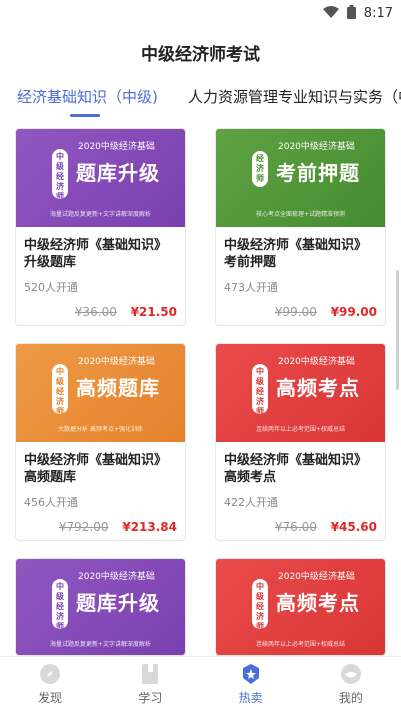 The width and height of the screenshot is (401, 710). Describe the element at coordinates (353, 527) in the screenshot. I see `sale-price: ¥45.60` at that location.